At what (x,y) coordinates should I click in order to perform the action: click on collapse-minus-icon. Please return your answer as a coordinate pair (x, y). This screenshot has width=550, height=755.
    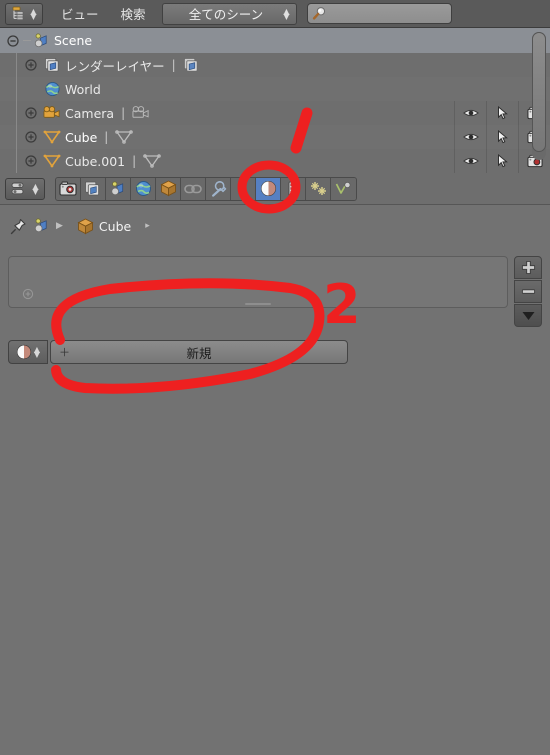
    Looking at the image, I should click on (13, 41).